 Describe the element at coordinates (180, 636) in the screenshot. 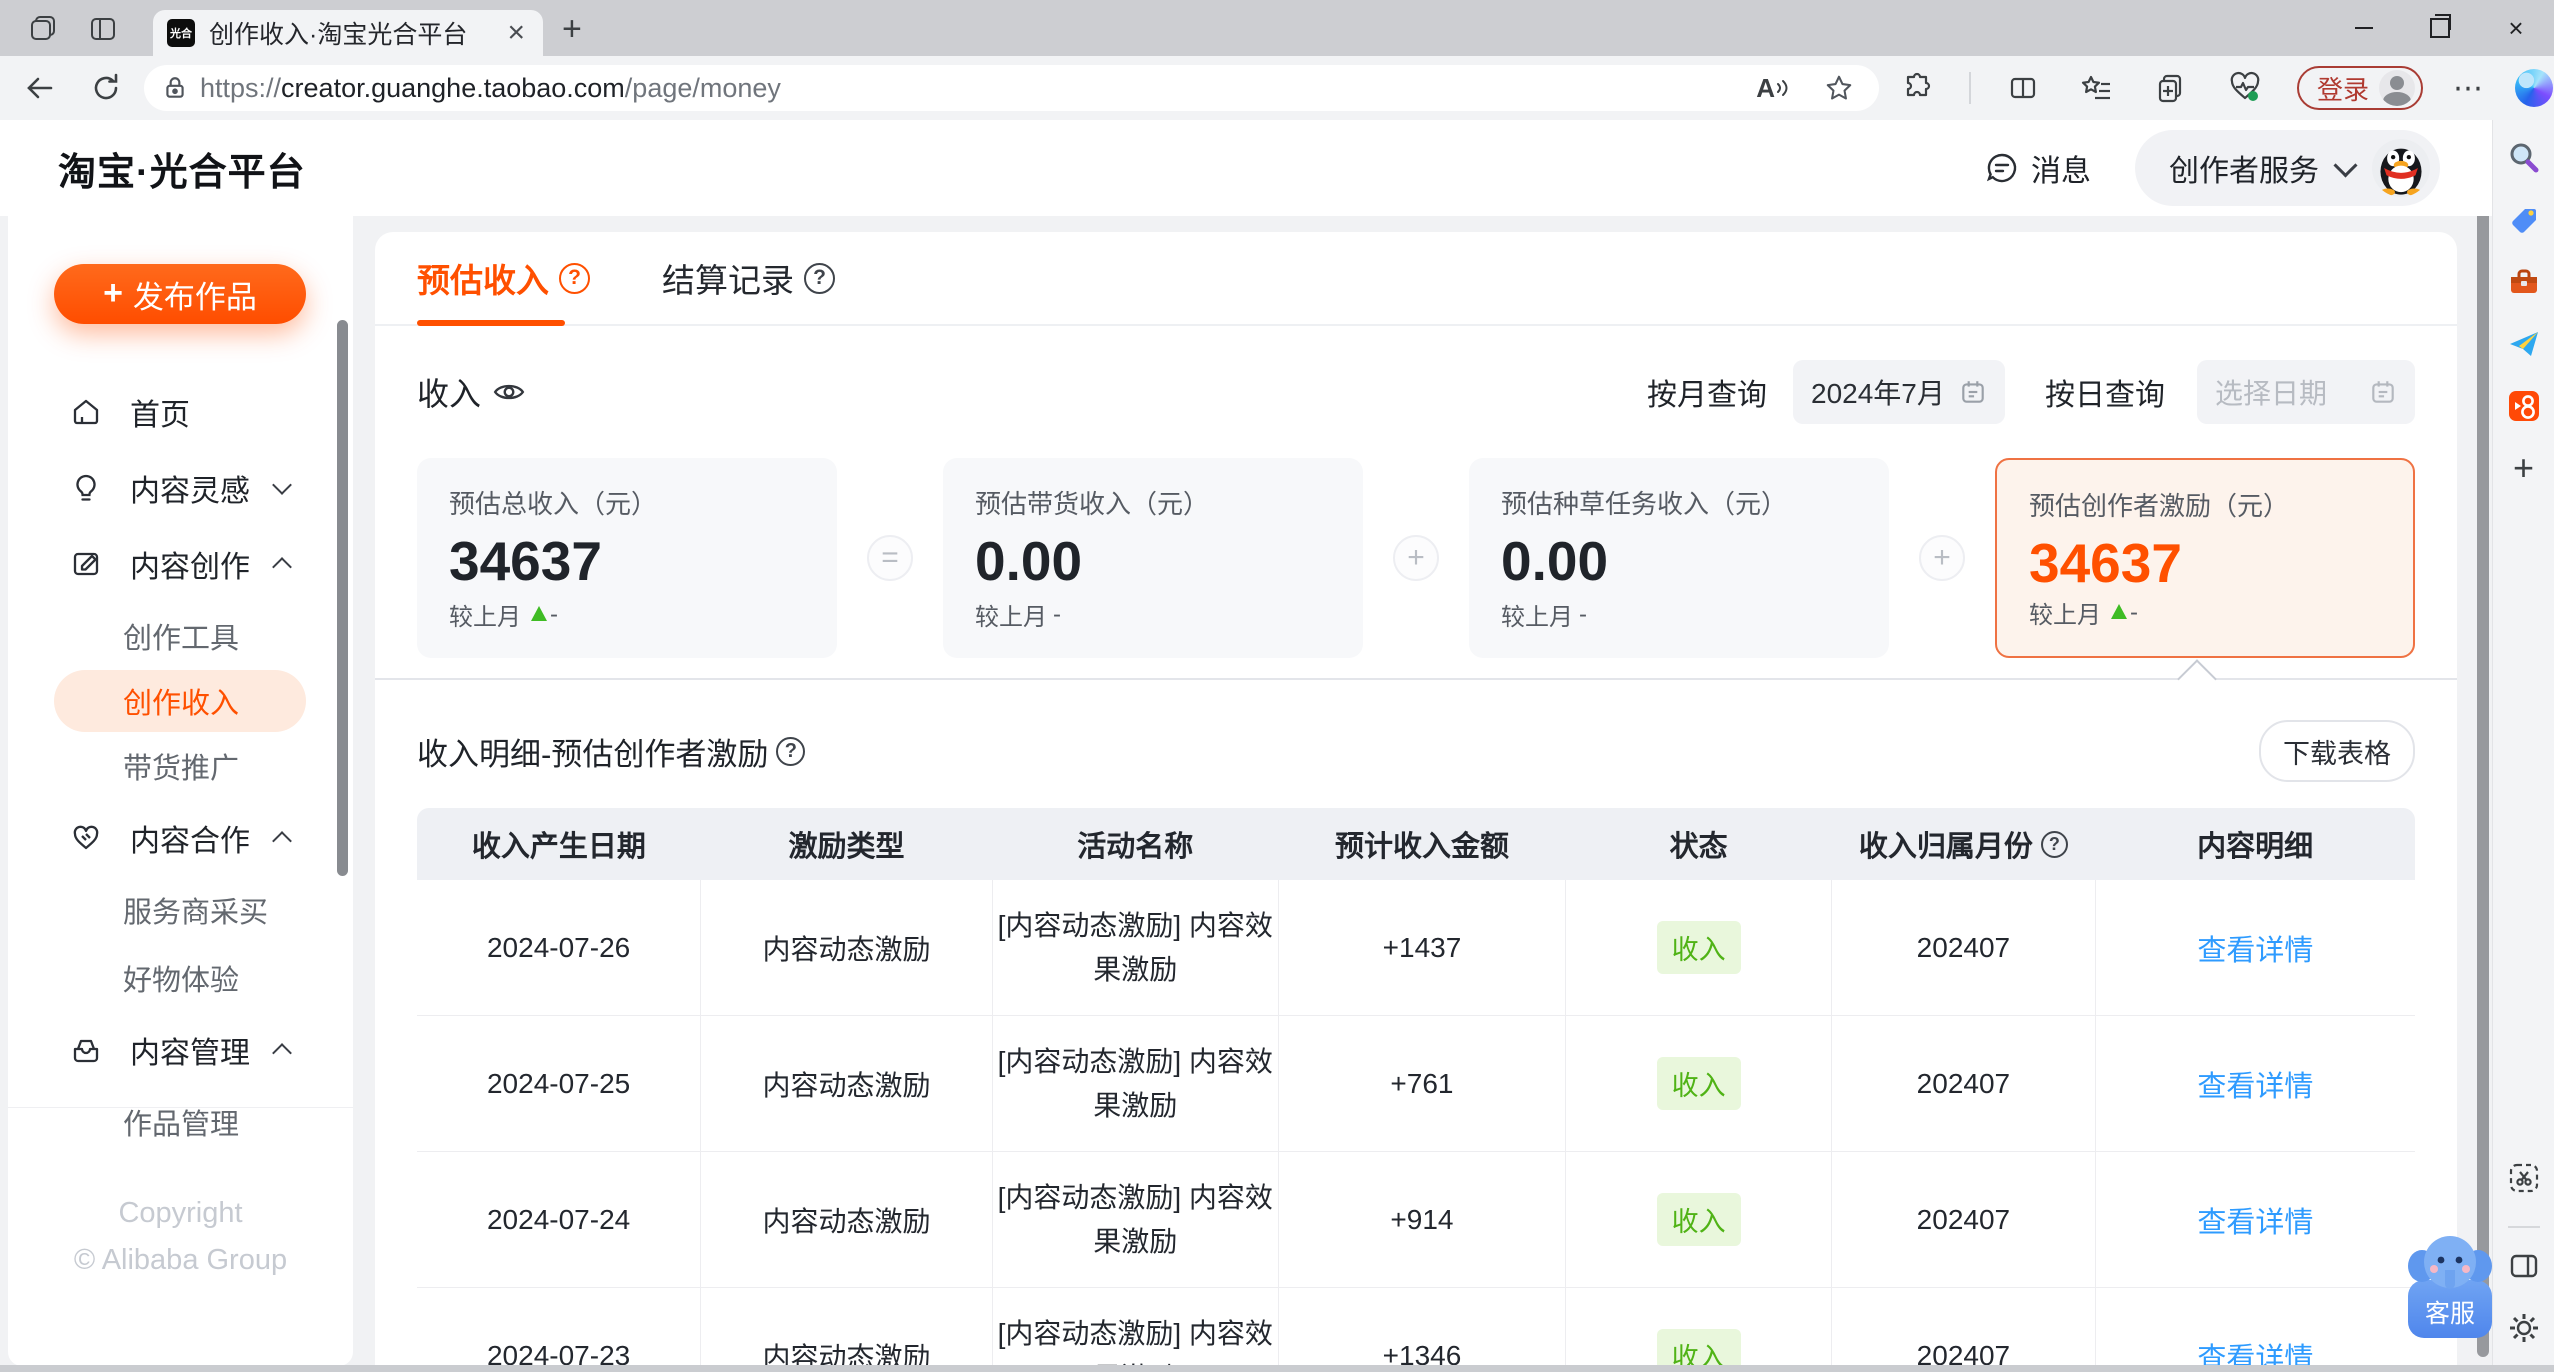

I see `sidebar-subitem-创作工具: 创作工具` at that location.